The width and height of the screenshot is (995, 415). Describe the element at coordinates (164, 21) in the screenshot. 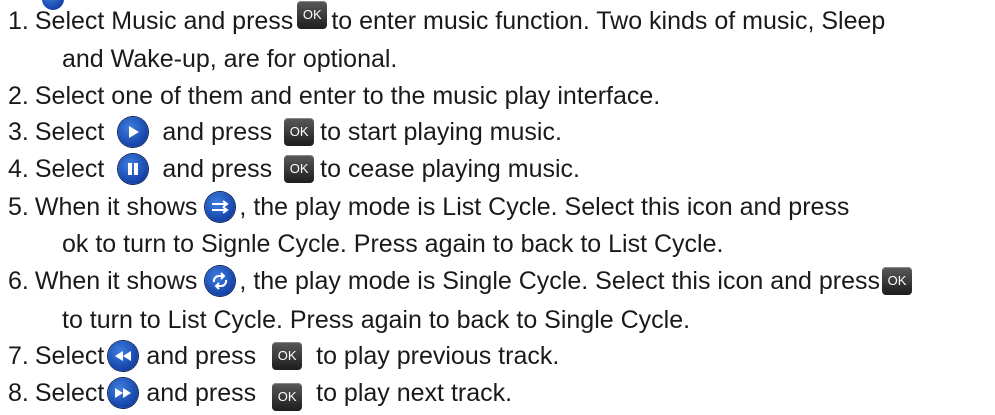

I see `step-text: Select Music and press` at that location.